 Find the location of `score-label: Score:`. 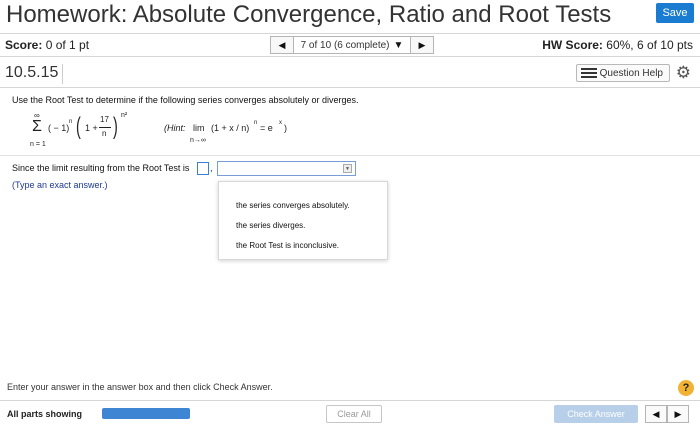

score-label: Score: is located at coordinates (24, 45).